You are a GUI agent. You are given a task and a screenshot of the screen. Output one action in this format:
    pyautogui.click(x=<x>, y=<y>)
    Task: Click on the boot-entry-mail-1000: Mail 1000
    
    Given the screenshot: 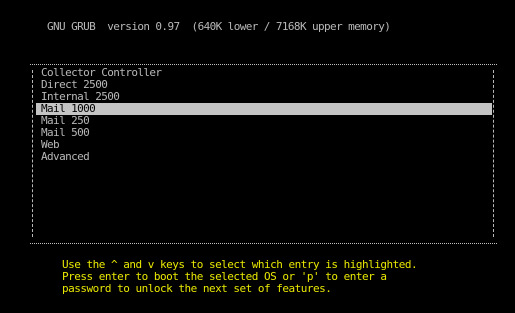 What is the action you would take?
    pyautogui.click(x=264, y=109)
    